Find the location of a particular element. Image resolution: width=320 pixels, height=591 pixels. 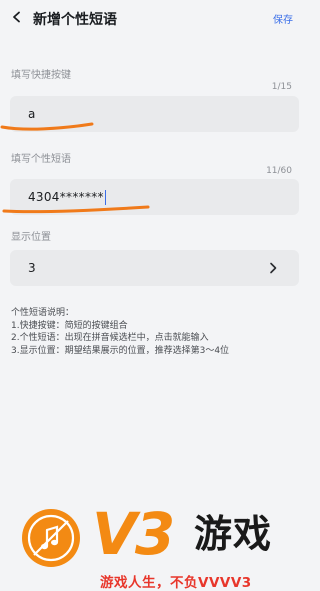

top-bar: 新增个性短语 保存 is located at coordinates (150, 18).